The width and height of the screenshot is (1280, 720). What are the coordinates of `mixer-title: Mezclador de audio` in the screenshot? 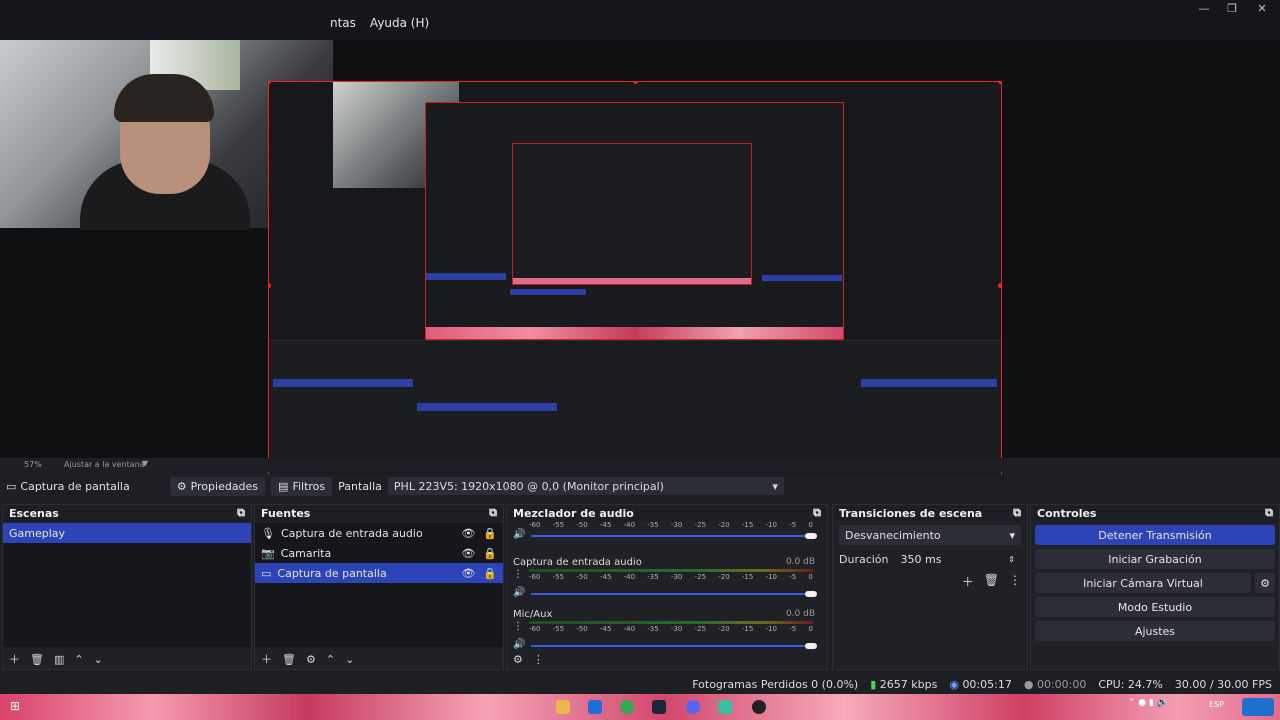 It's located at (573, 513).